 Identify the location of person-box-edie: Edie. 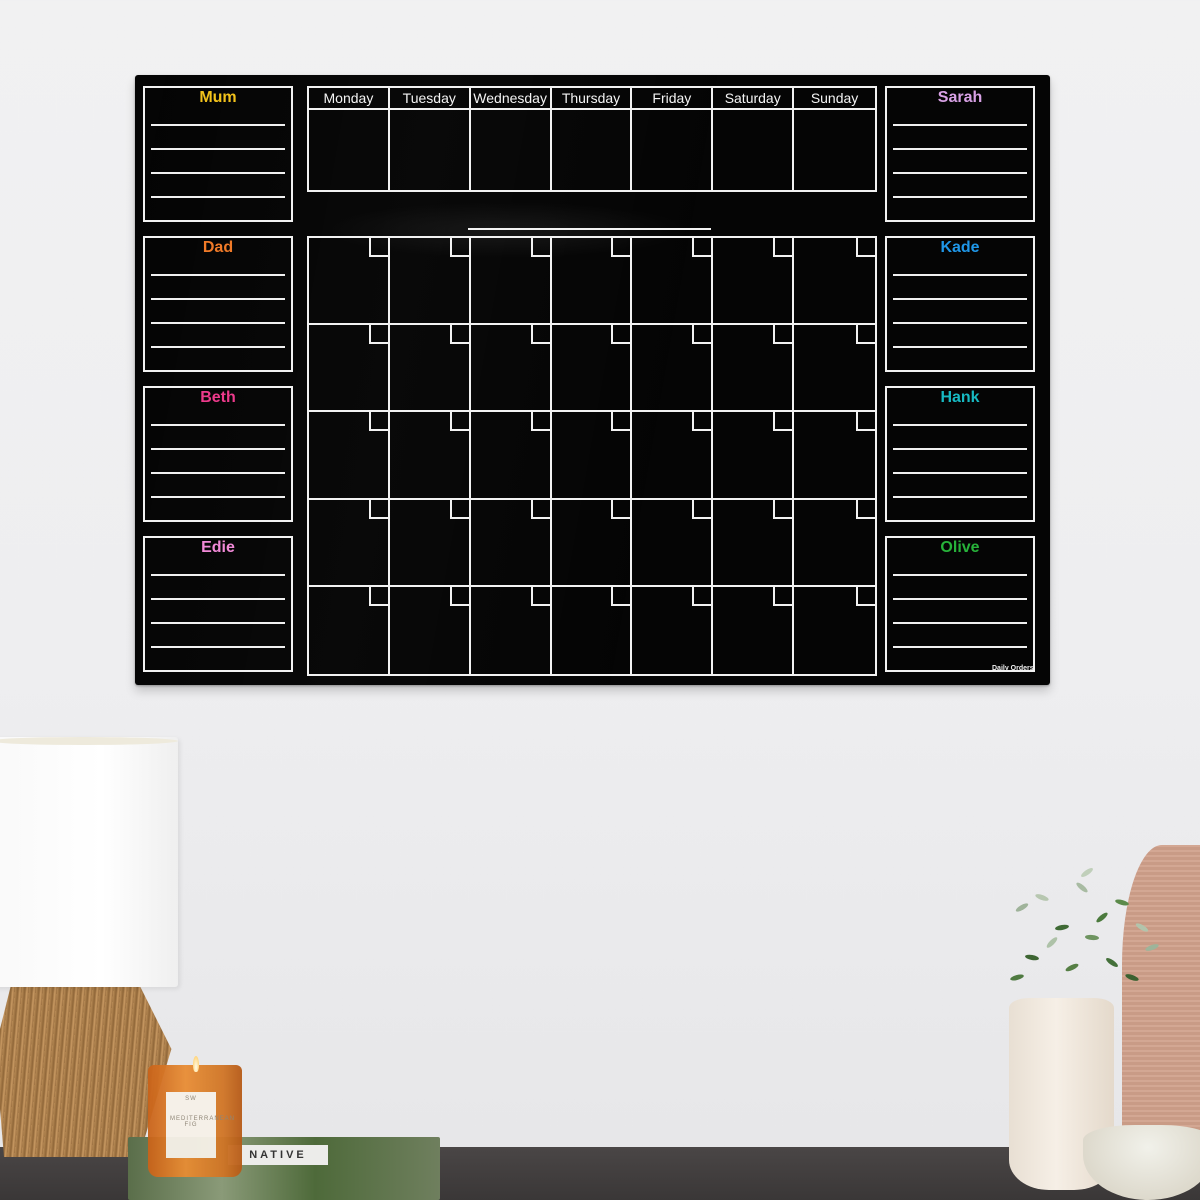
(218, 604).